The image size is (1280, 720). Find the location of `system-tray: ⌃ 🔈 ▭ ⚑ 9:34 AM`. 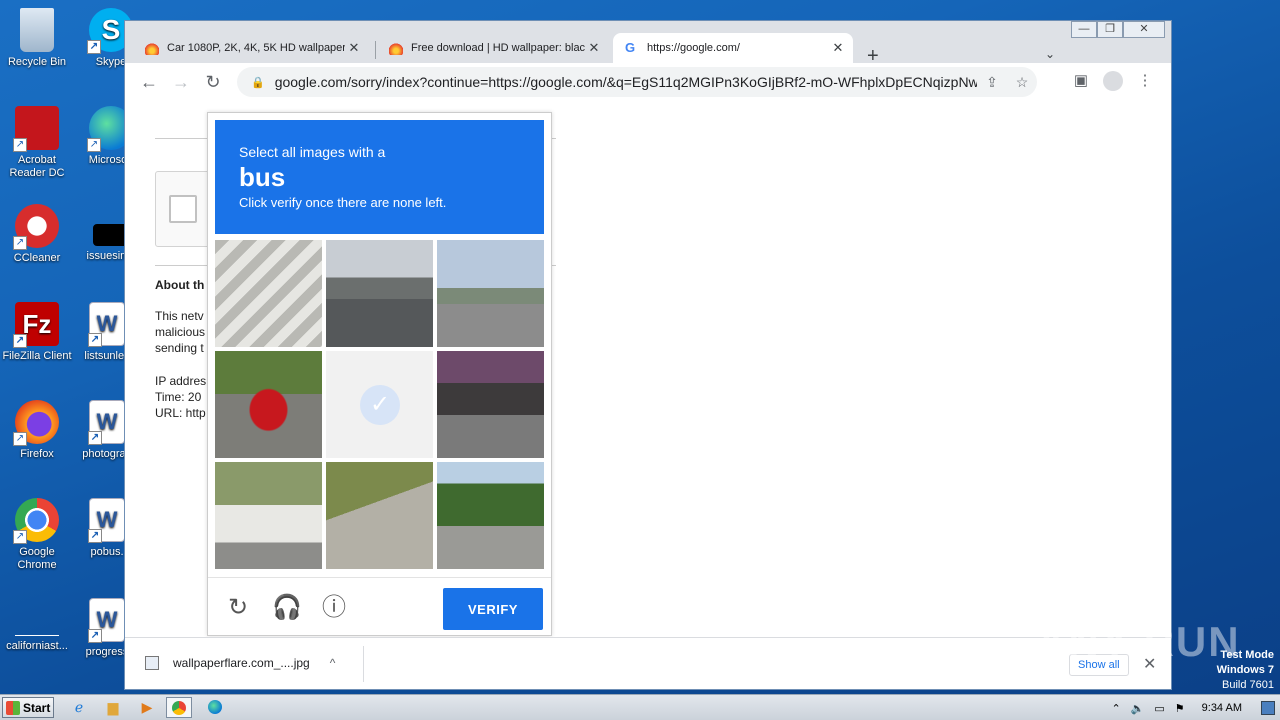

system-tray: ⌃ 🔈 ▭ ⚑ 9:34 AM is located at coordinates (1193, 707).